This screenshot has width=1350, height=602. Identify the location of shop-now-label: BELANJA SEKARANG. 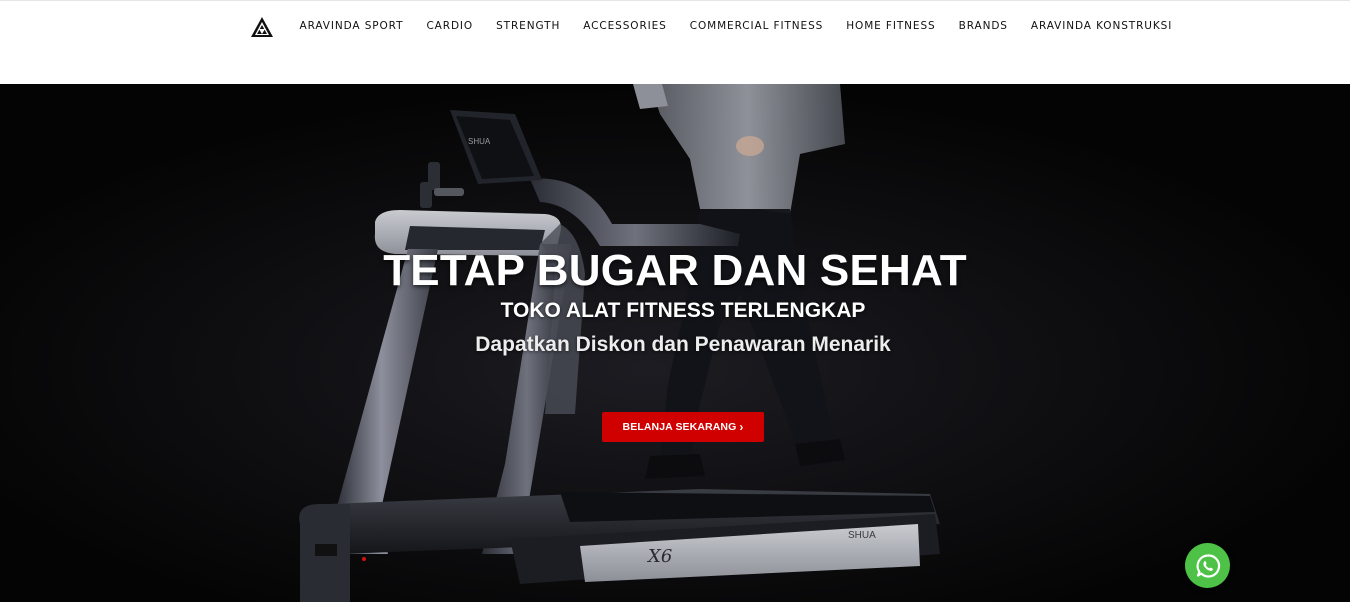
(679, 427).